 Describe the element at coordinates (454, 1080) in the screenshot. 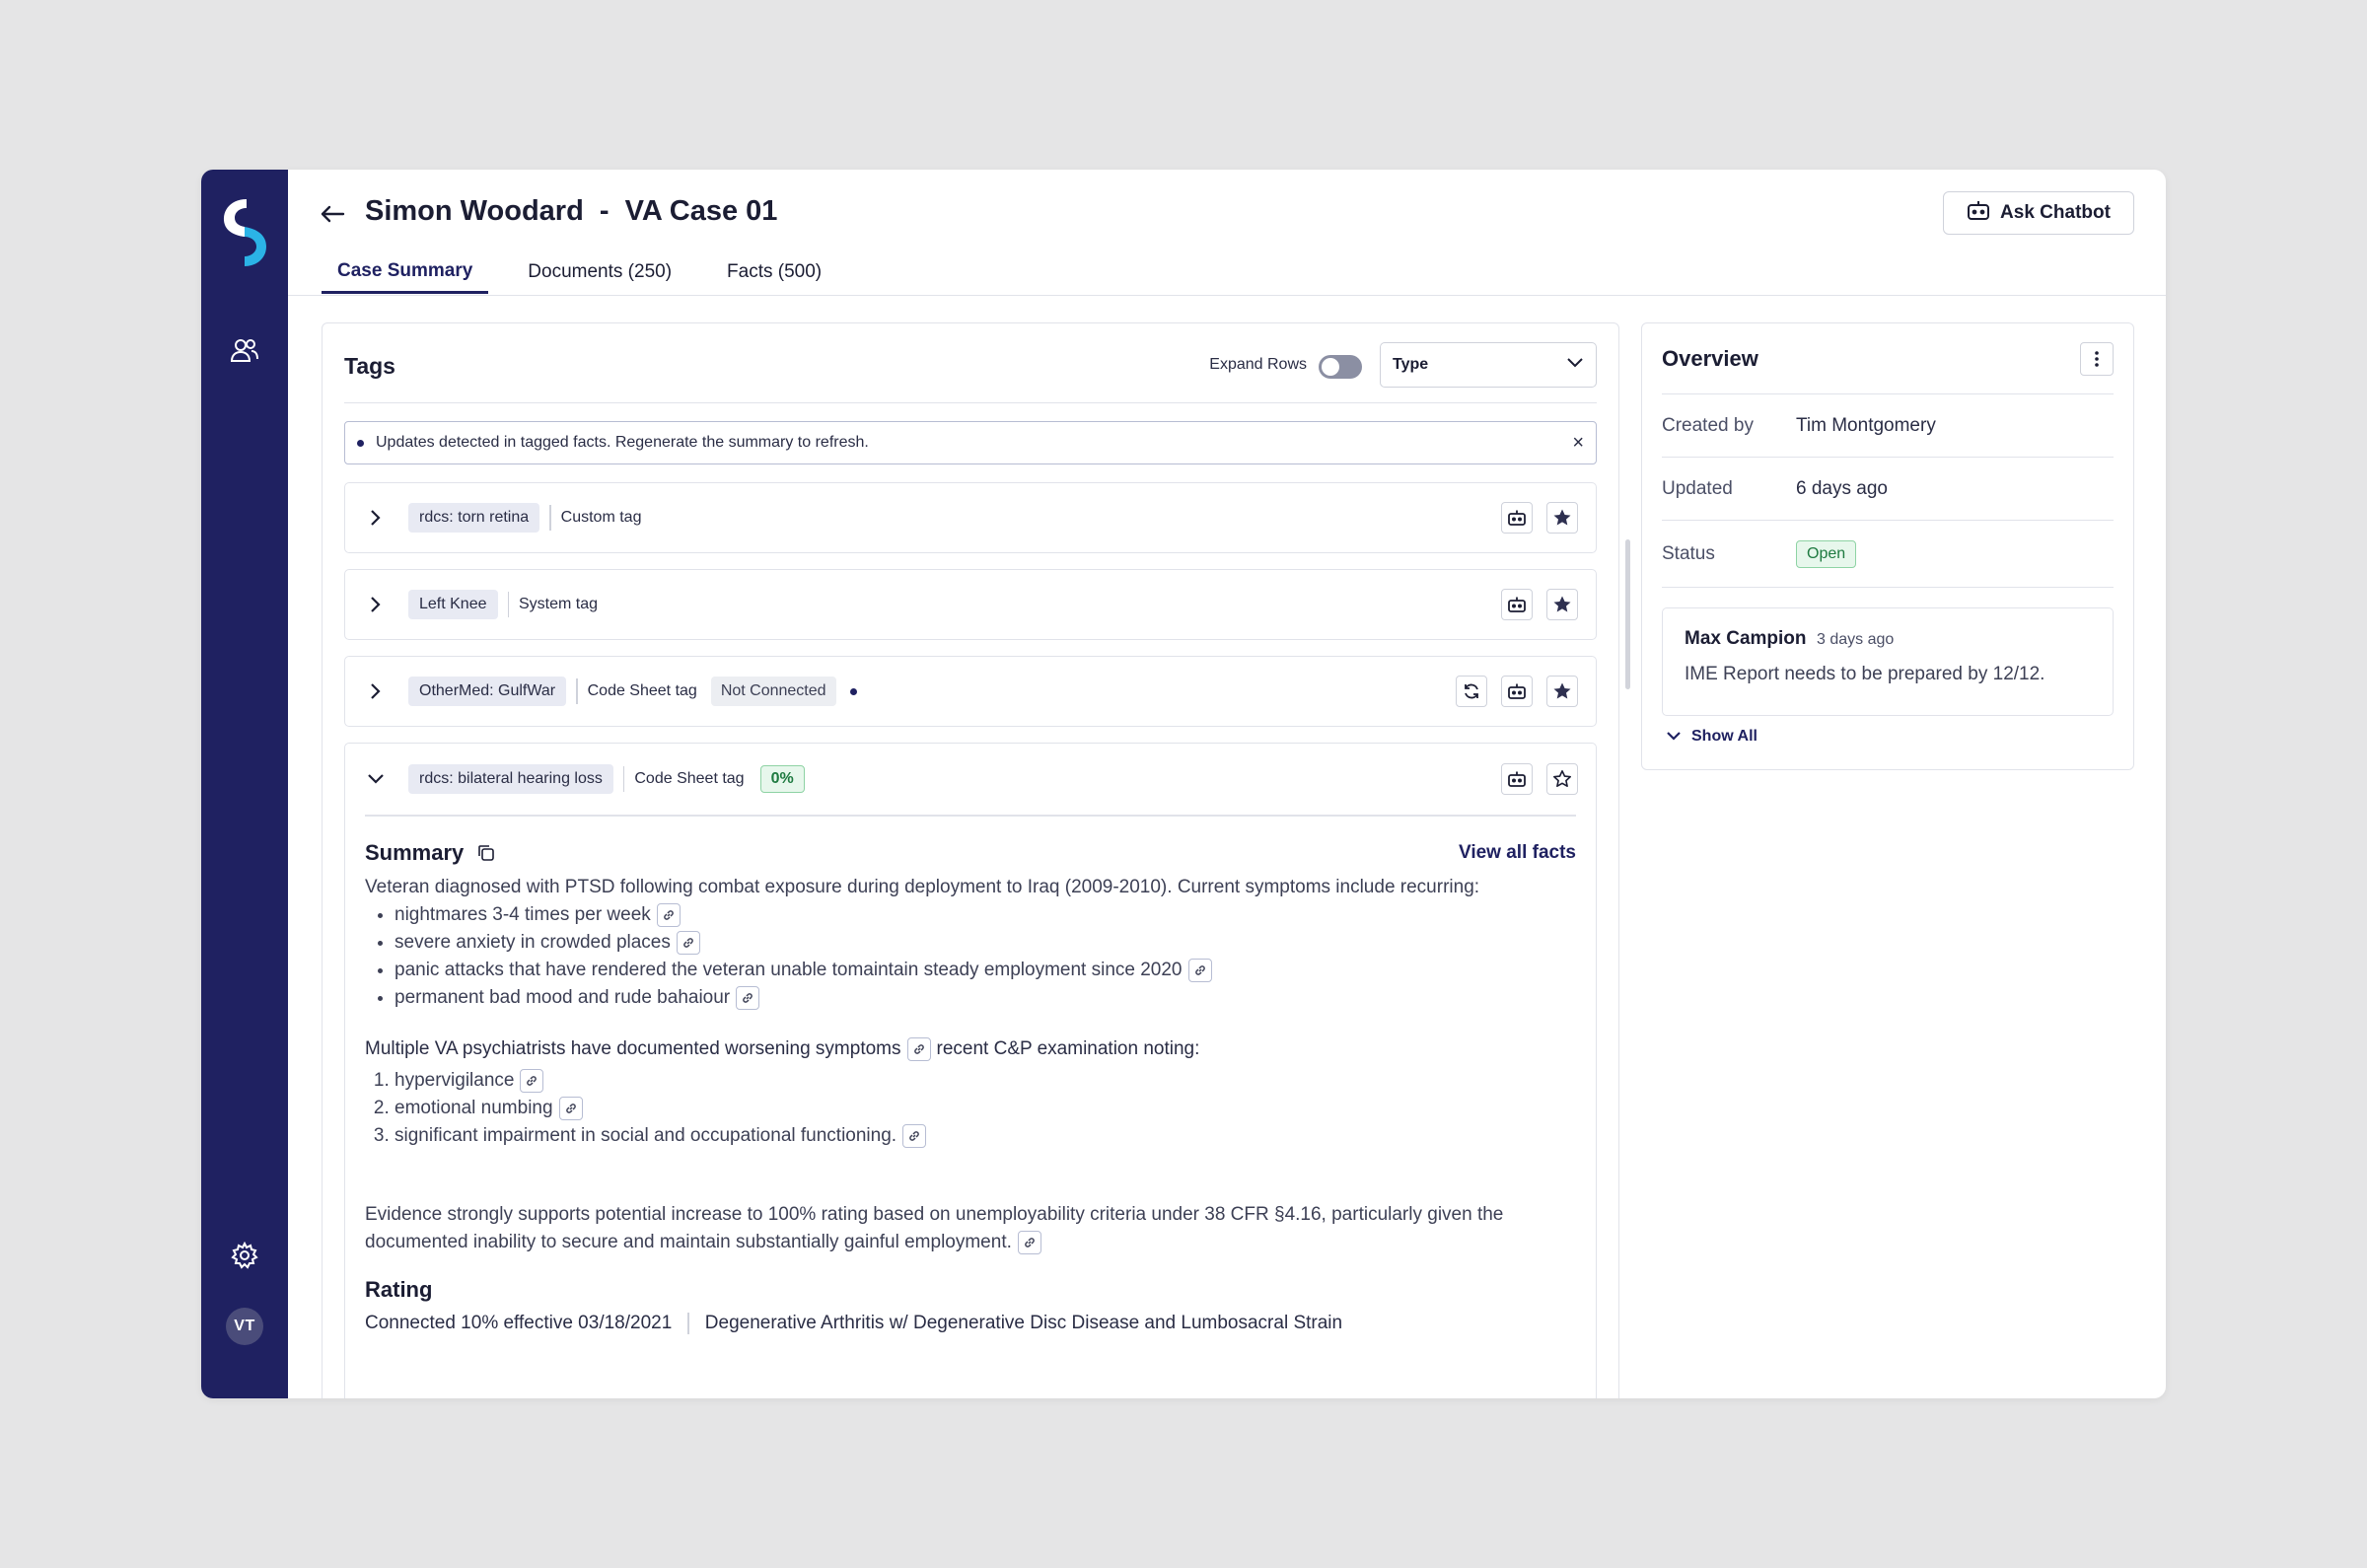

I see `list-item-text: hypervigilance` at that location.